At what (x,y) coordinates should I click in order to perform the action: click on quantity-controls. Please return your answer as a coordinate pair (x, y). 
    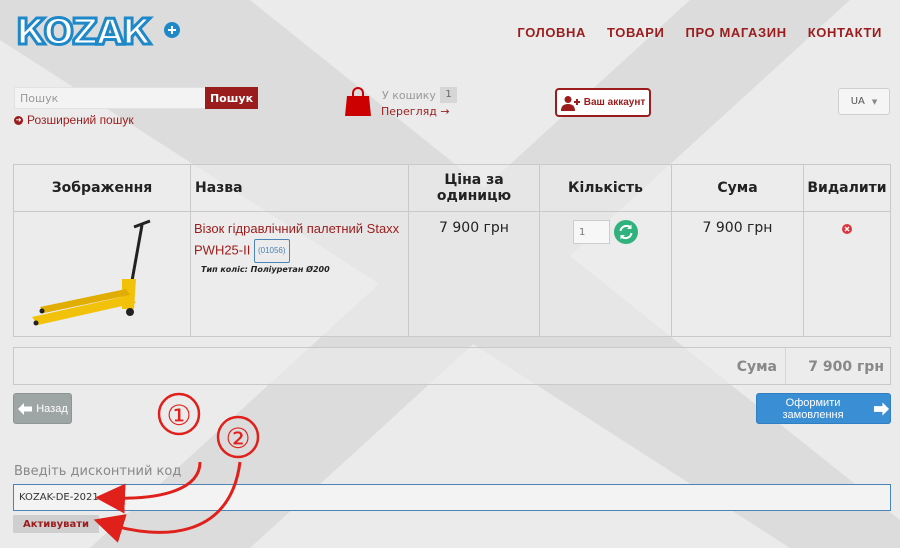
    Looking at the image, I should click on (605, 228).